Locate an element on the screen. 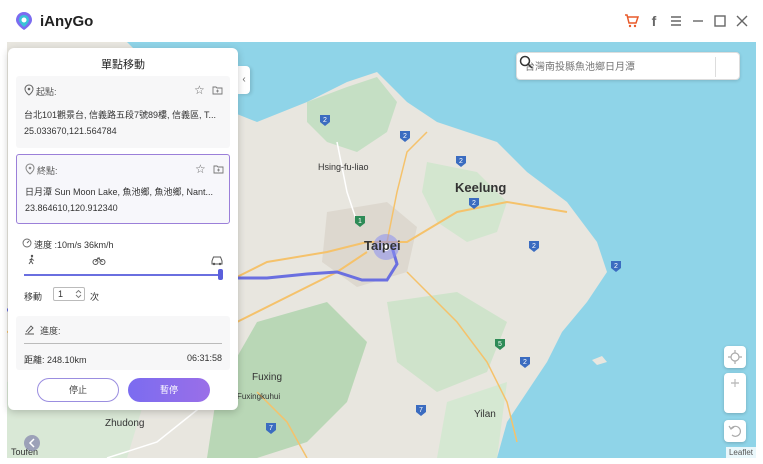 Image resolution: width=763 pixels, height=464 pixels. chevron-left-icon: ‹ is located at coordinates (244, 79).